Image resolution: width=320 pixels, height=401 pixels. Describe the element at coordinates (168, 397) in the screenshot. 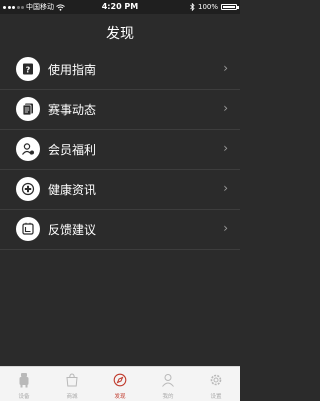

I see `tab-label: 我的` at that location.